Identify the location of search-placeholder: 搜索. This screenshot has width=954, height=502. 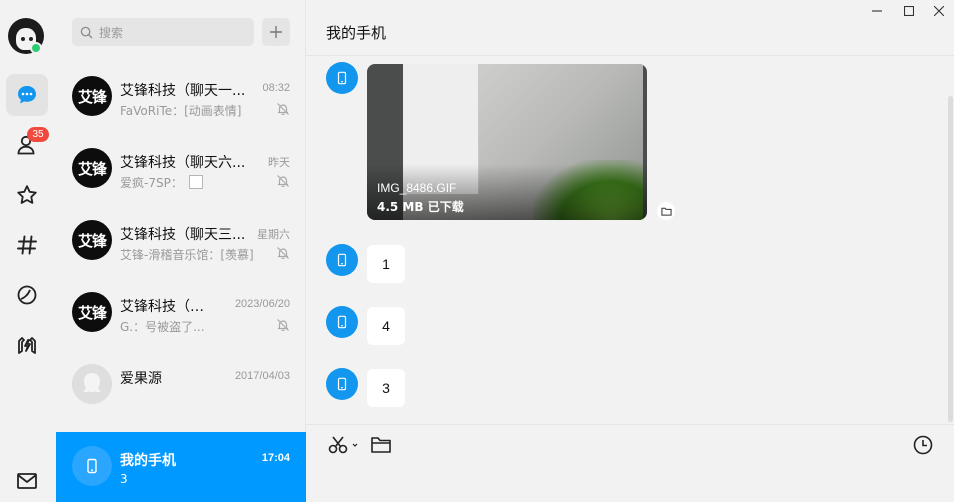
(111, 32).